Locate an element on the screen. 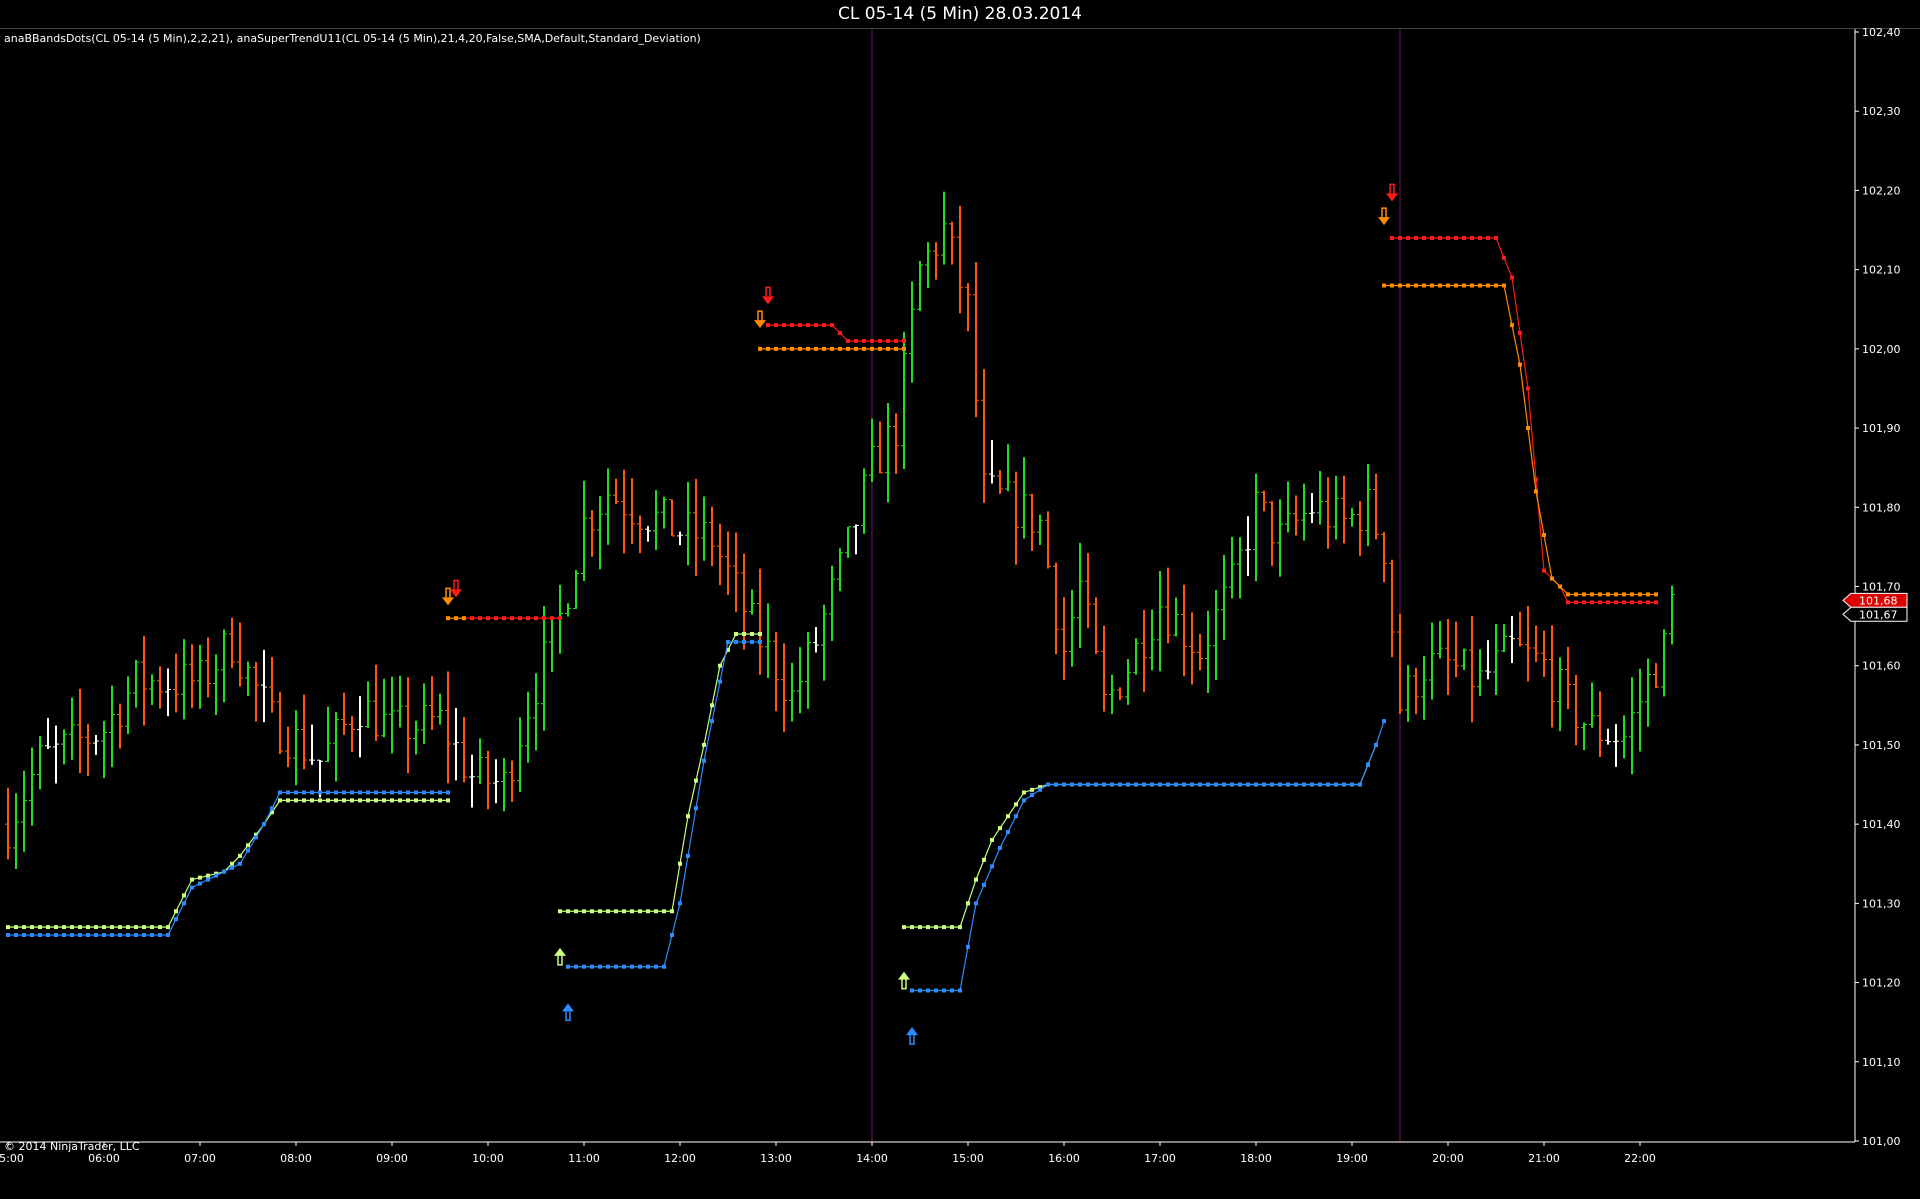 The width and height of the screenshot is (1920, 1199). y-tick-label: 102,30 is located at coordinates (1881, 111).